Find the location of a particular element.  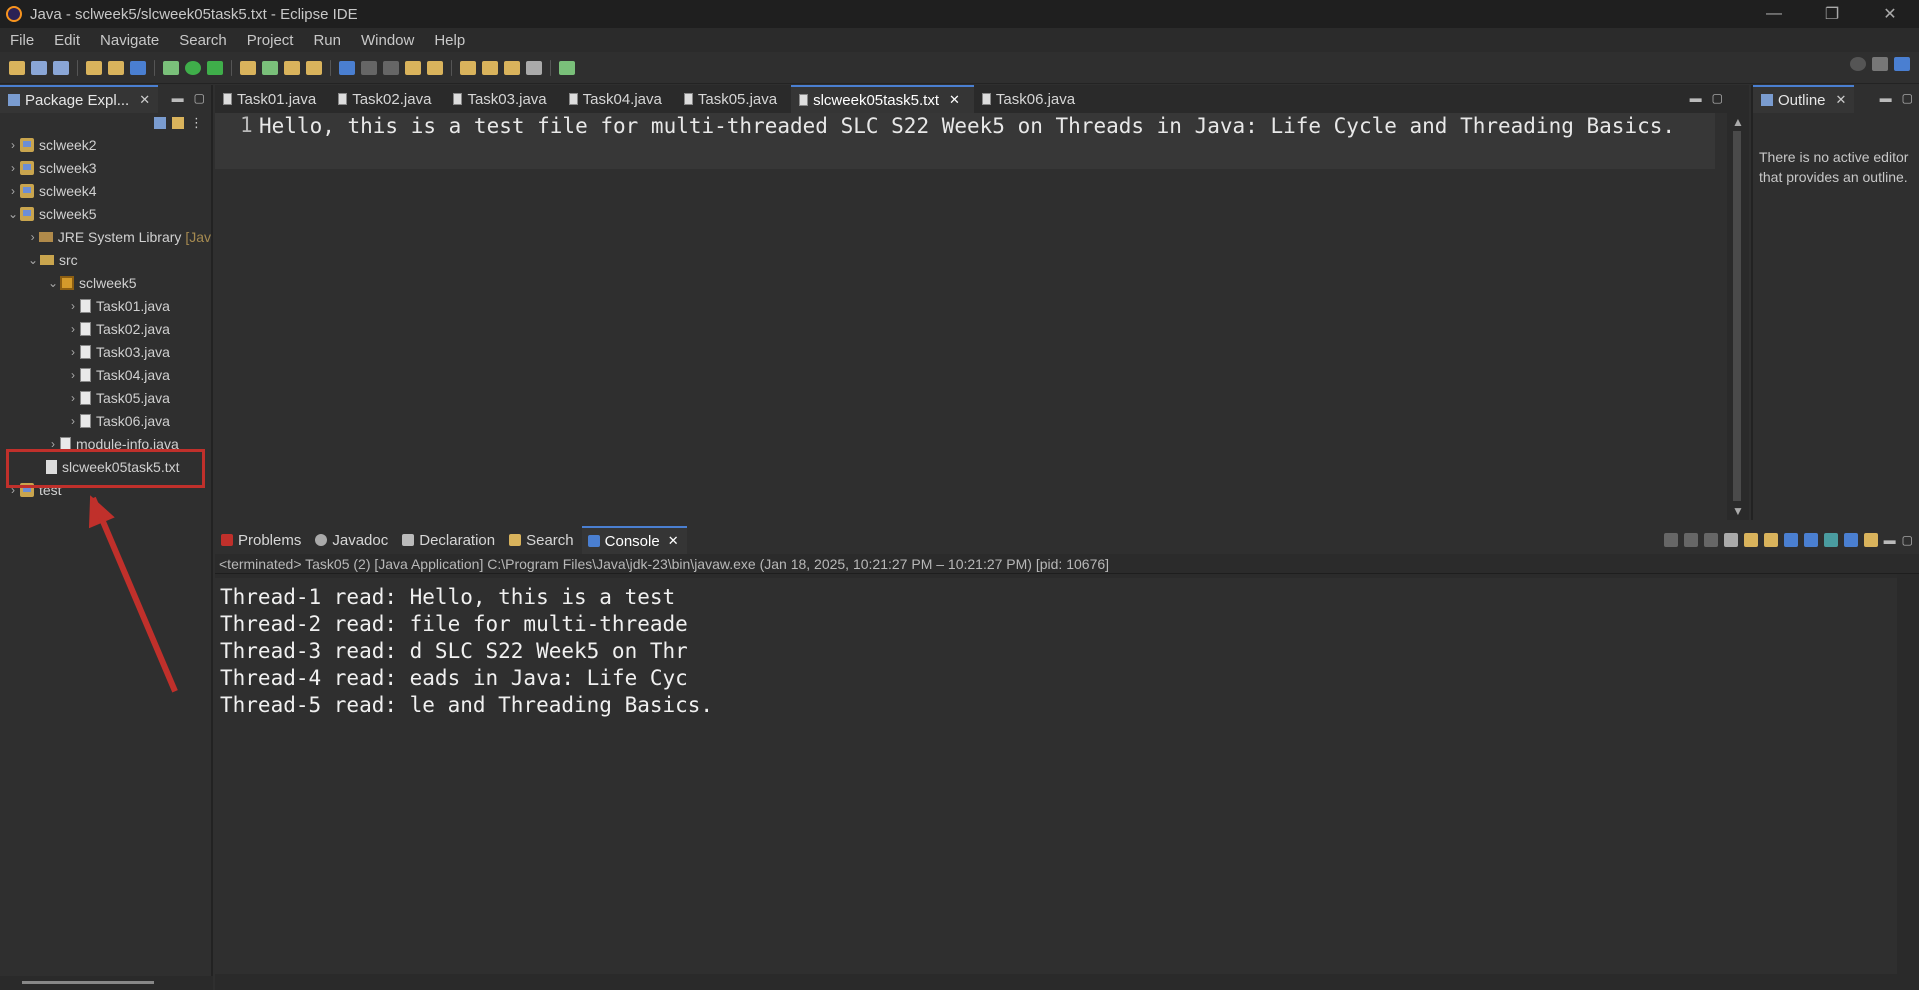

editor-vertical-scrollbar: ▲ ▼ is located at coordinates (1738, 316).